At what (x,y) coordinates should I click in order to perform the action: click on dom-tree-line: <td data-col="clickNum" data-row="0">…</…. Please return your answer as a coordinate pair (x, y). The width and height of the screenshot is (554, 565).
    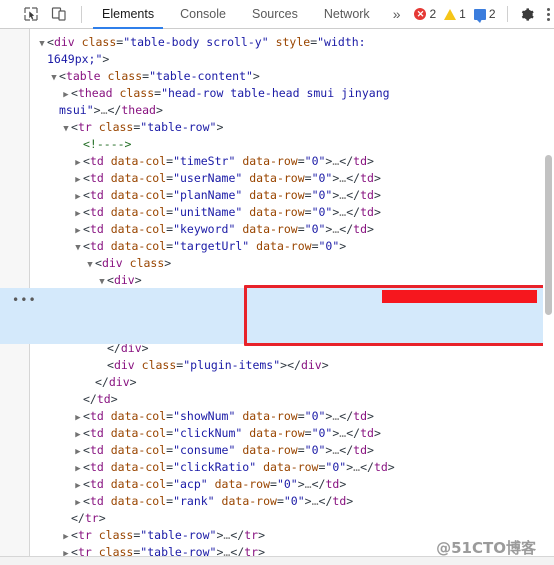
    Looking at the image, I should click on (292, 433).